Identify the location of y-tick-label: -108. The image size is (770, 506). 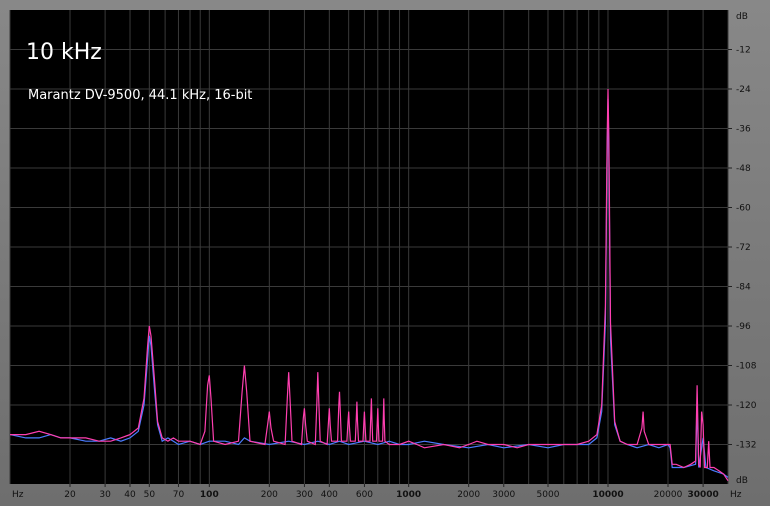
(746, 367).